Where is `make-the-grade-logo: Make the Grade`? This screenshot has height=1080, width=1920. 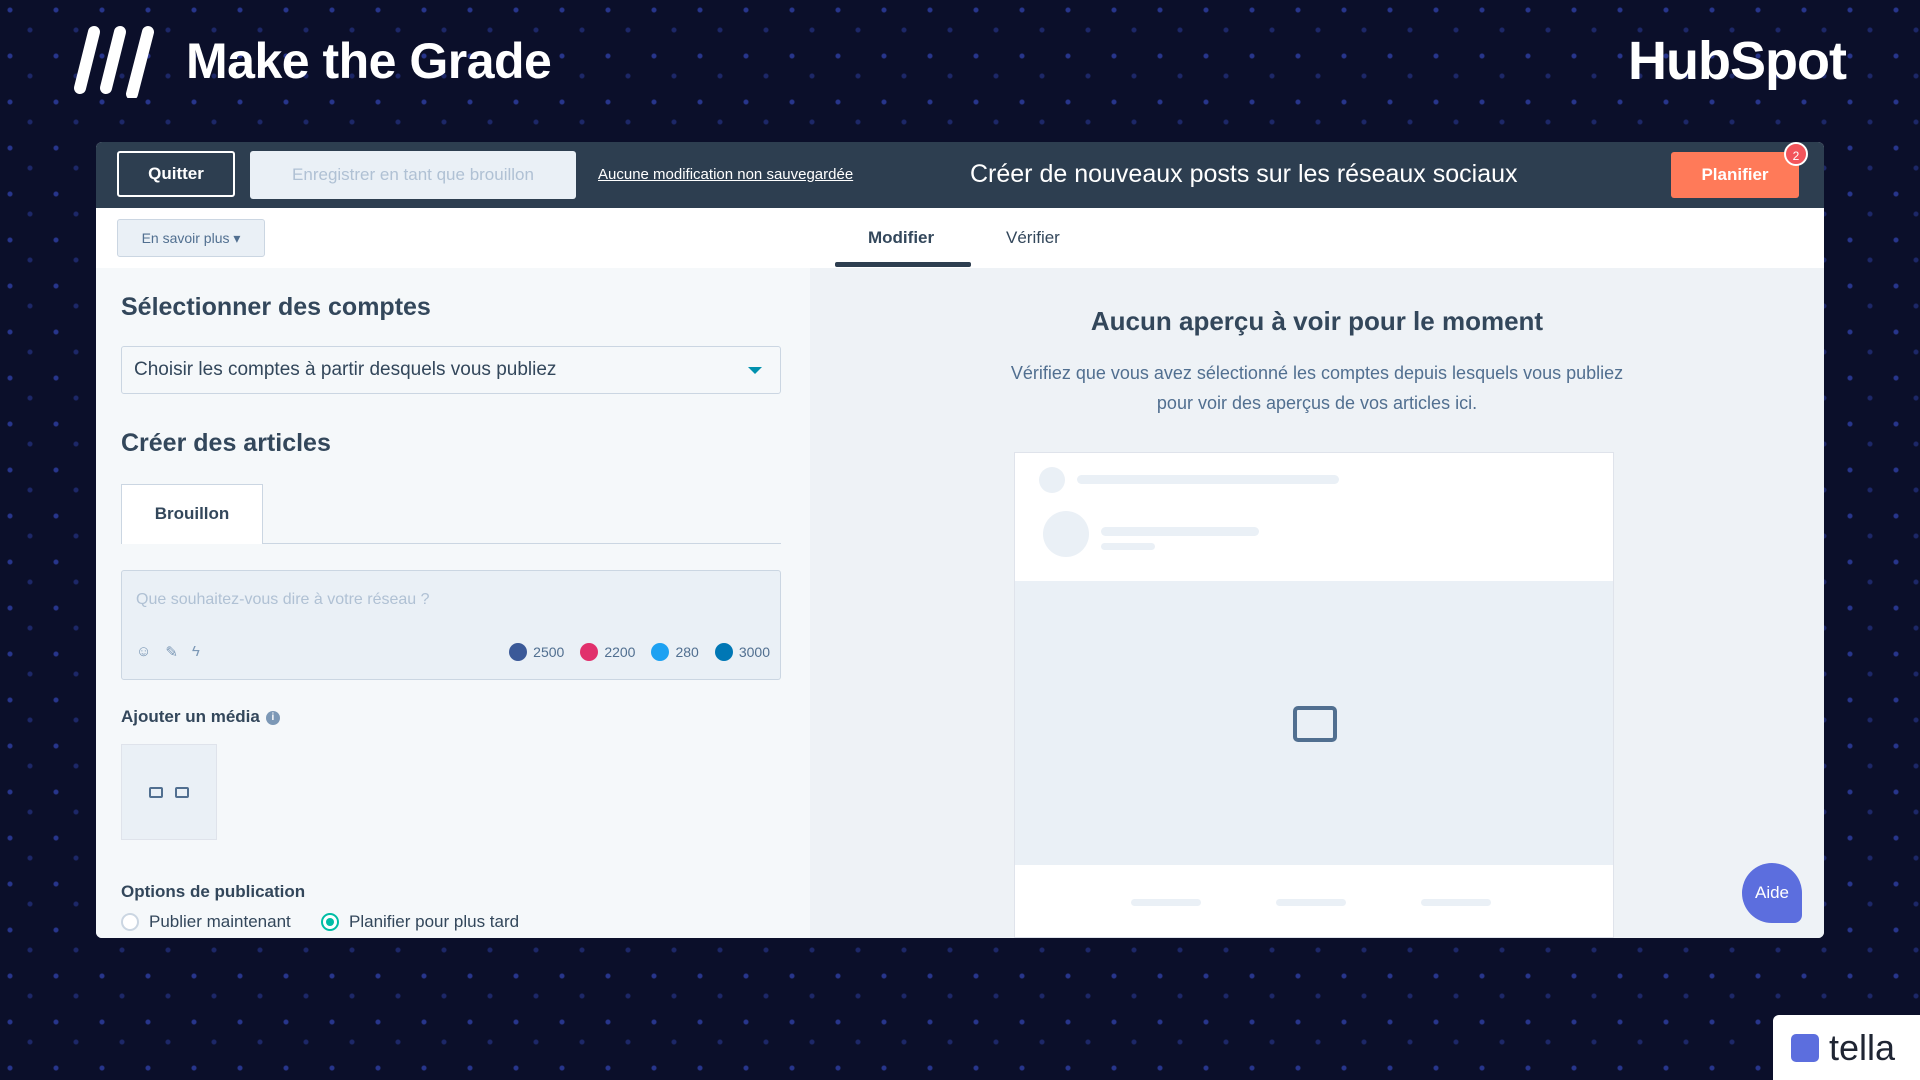 make-the-grade-logo: Make the Grade is located at coordinates (312, 61).